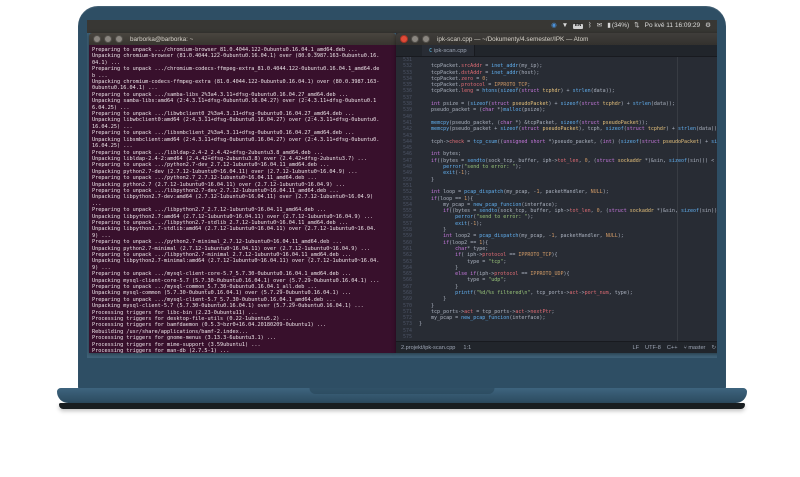  What do you see at coordinates (618, 26) in the screenshot?
I see `battery-icon: ▮ (34%)` at bounding box center [618, 26].